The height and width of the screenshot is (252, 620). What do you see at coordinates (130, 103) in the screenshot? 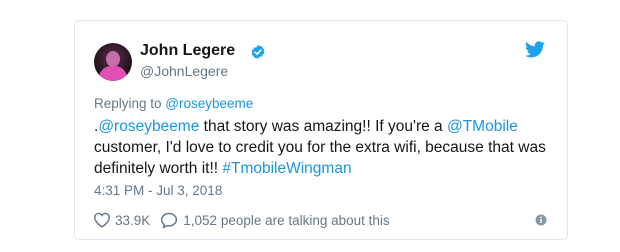
I see `replying-to-prefix: Replying to` at bounding box center [130, 103].